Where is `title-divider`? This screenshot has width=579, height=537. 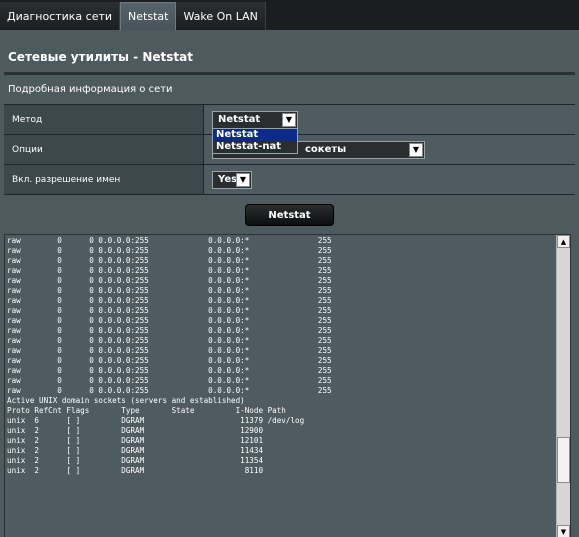 title-divider is located at coordinates (289, 73).